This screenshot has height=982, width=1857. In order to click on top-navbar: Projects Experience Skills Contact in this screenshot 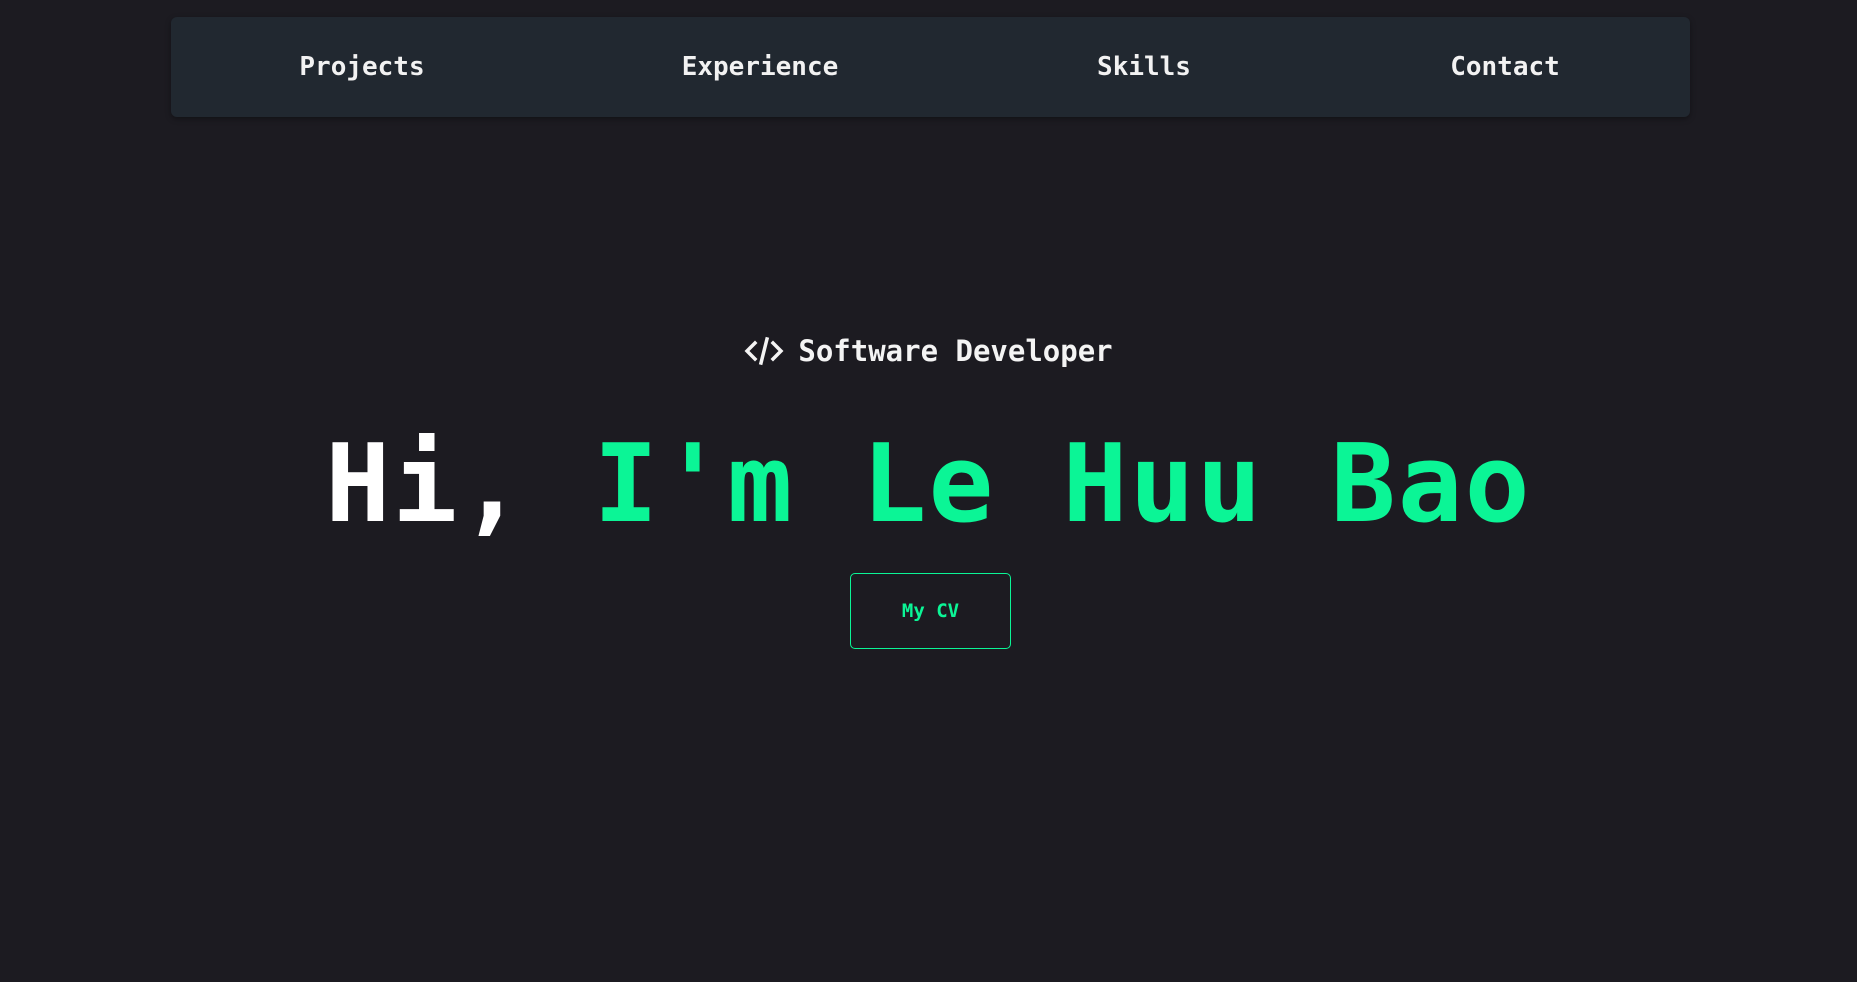, I will do `click(930, 67)`.